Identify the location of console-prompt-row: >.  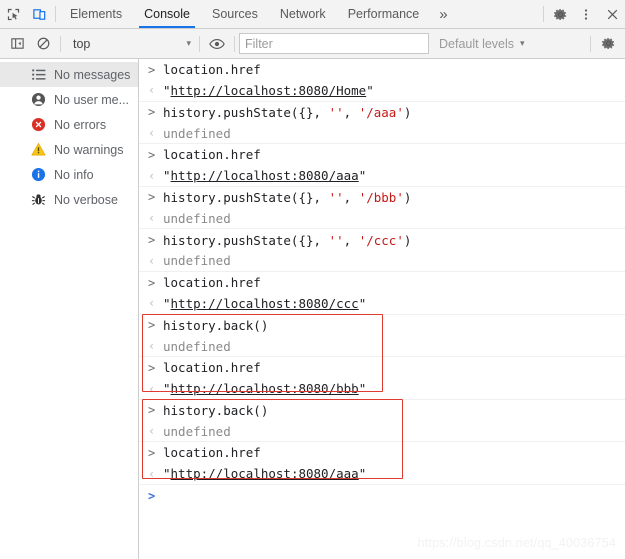
(382, 495).